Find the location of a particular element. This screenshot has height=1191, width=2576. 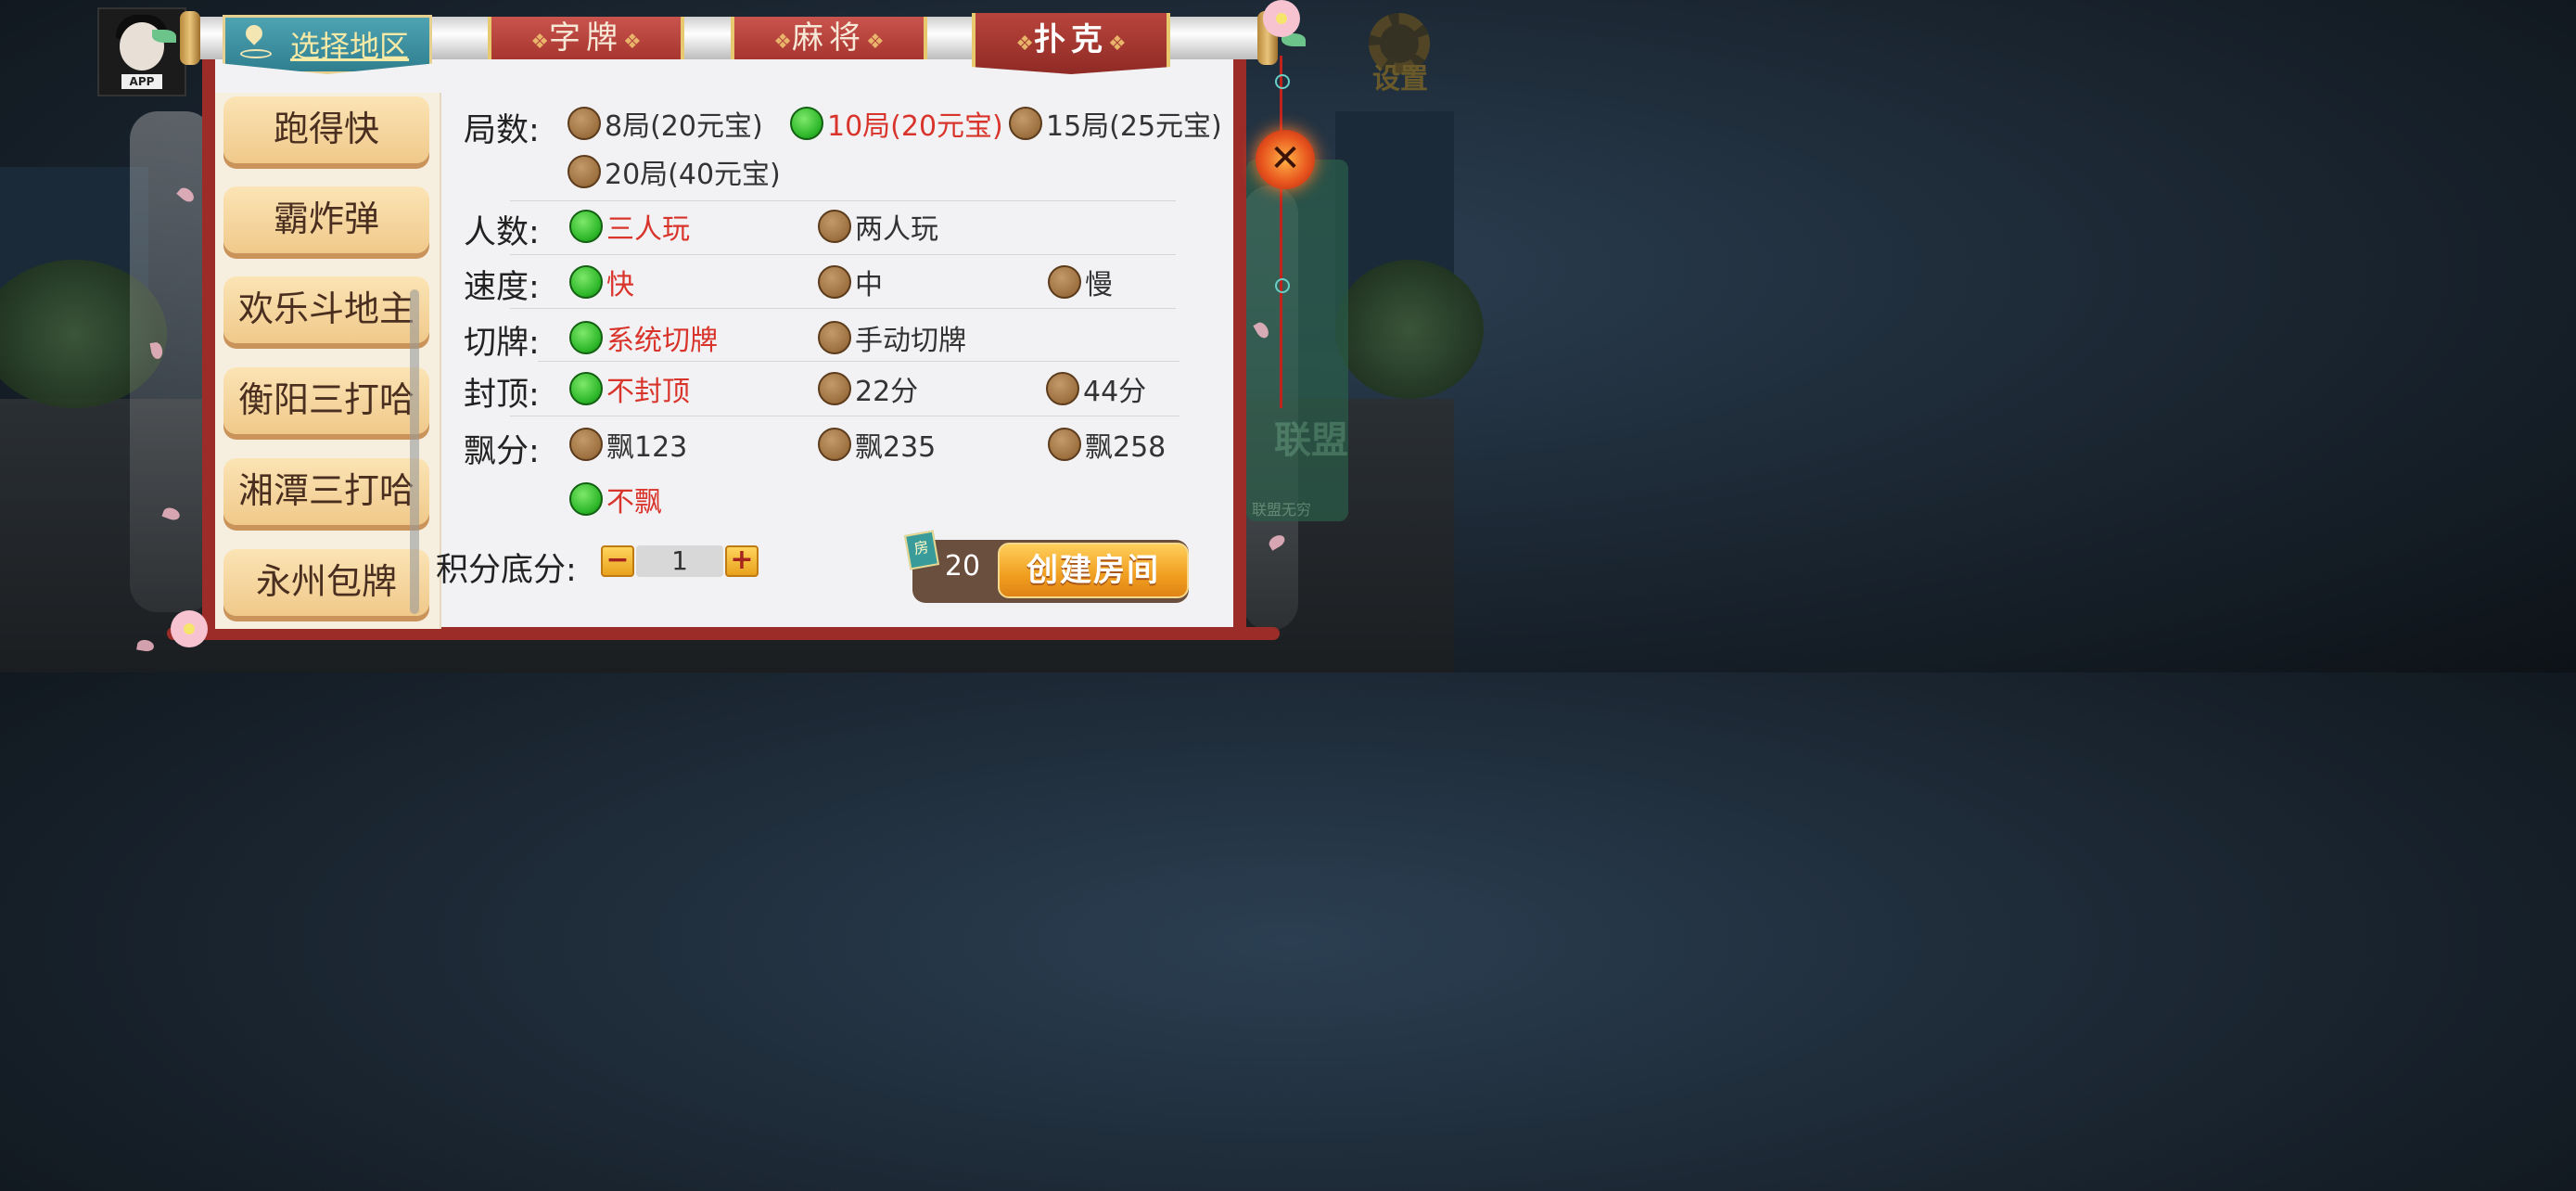

float-option-123: 飘123 is located at coordinates (628, 445).